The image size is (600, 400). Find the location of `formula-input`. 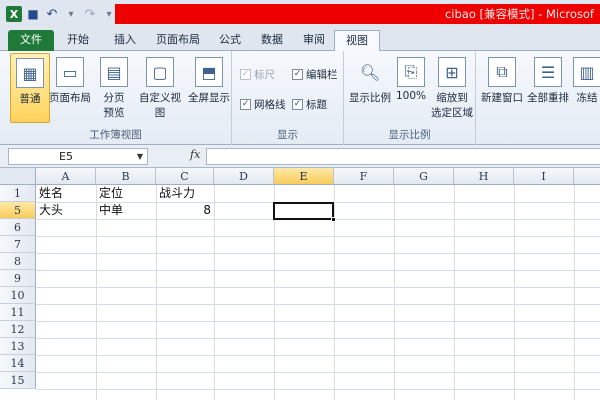

formula-input is located at coordinates (403, 156).